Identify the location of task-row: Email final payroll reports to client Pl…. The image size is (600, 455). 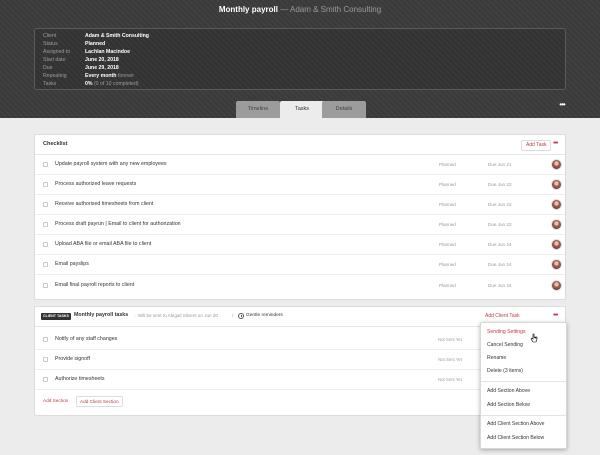
(300, 286).